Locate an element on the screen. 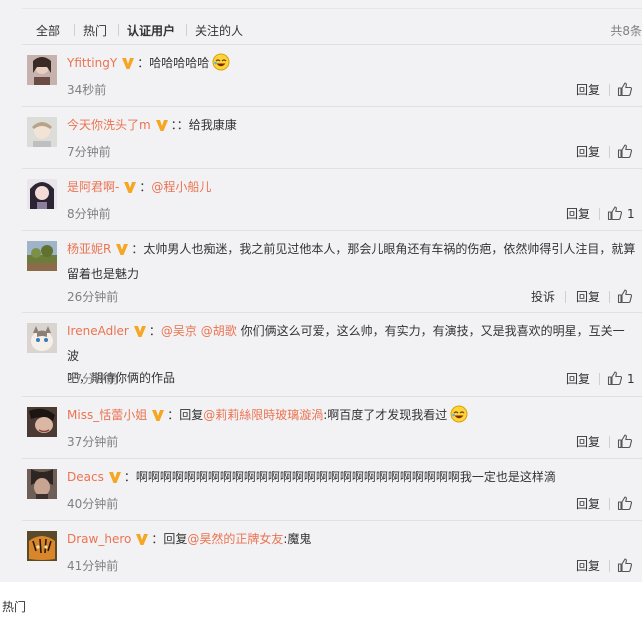 Image resolution: width=642 pixels, height=623 pixels. tab-verified-users: 认证用户 is located at coordinates (151, 30).